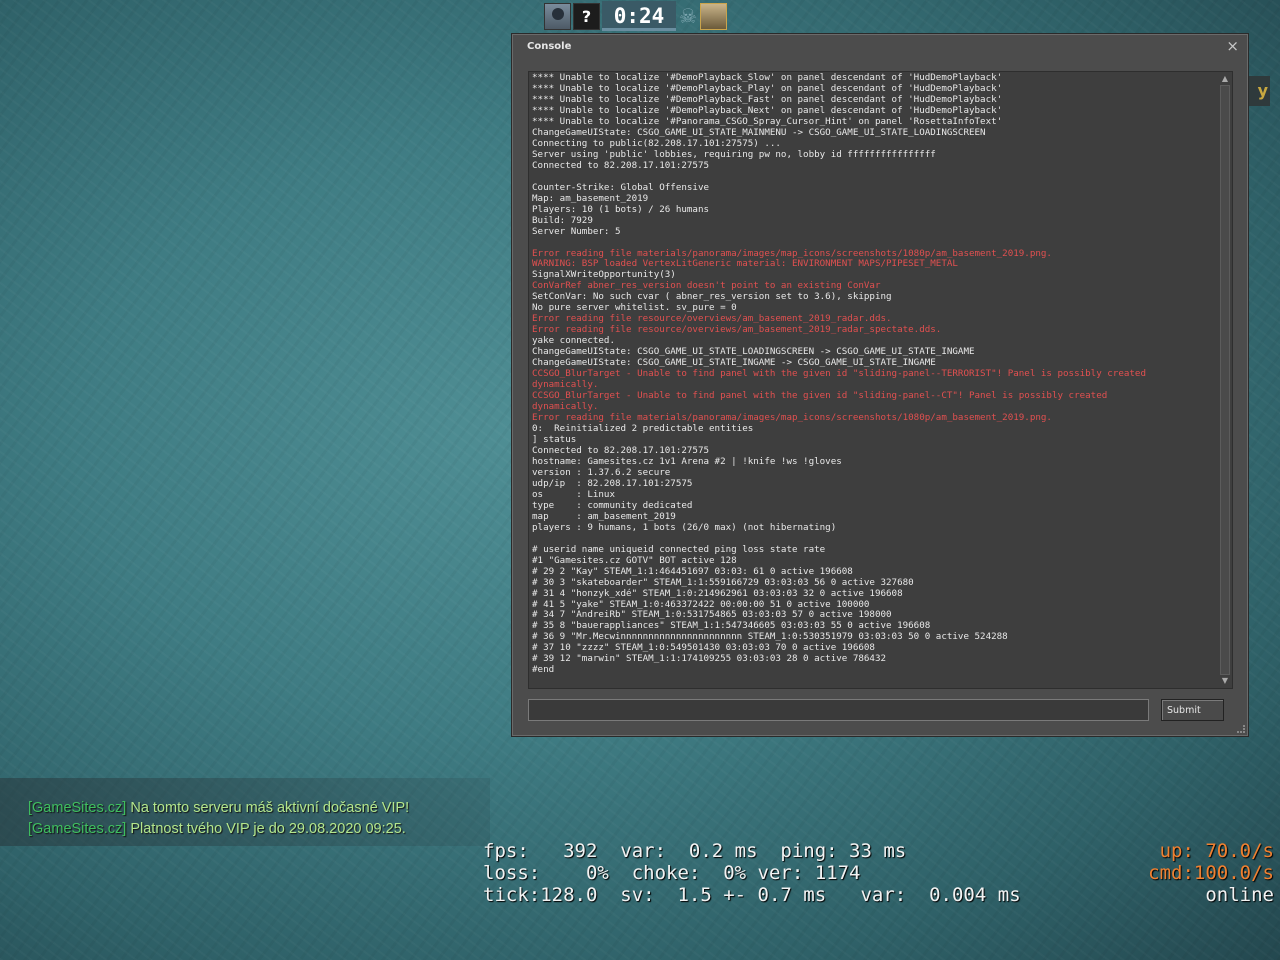 The width and height of the screenshot is (1280, 960). What do you see at coordinates (1225, 79) in the screenshot?
I see `scroll-up-icon: ▲` at bounding box center [1225, 79].